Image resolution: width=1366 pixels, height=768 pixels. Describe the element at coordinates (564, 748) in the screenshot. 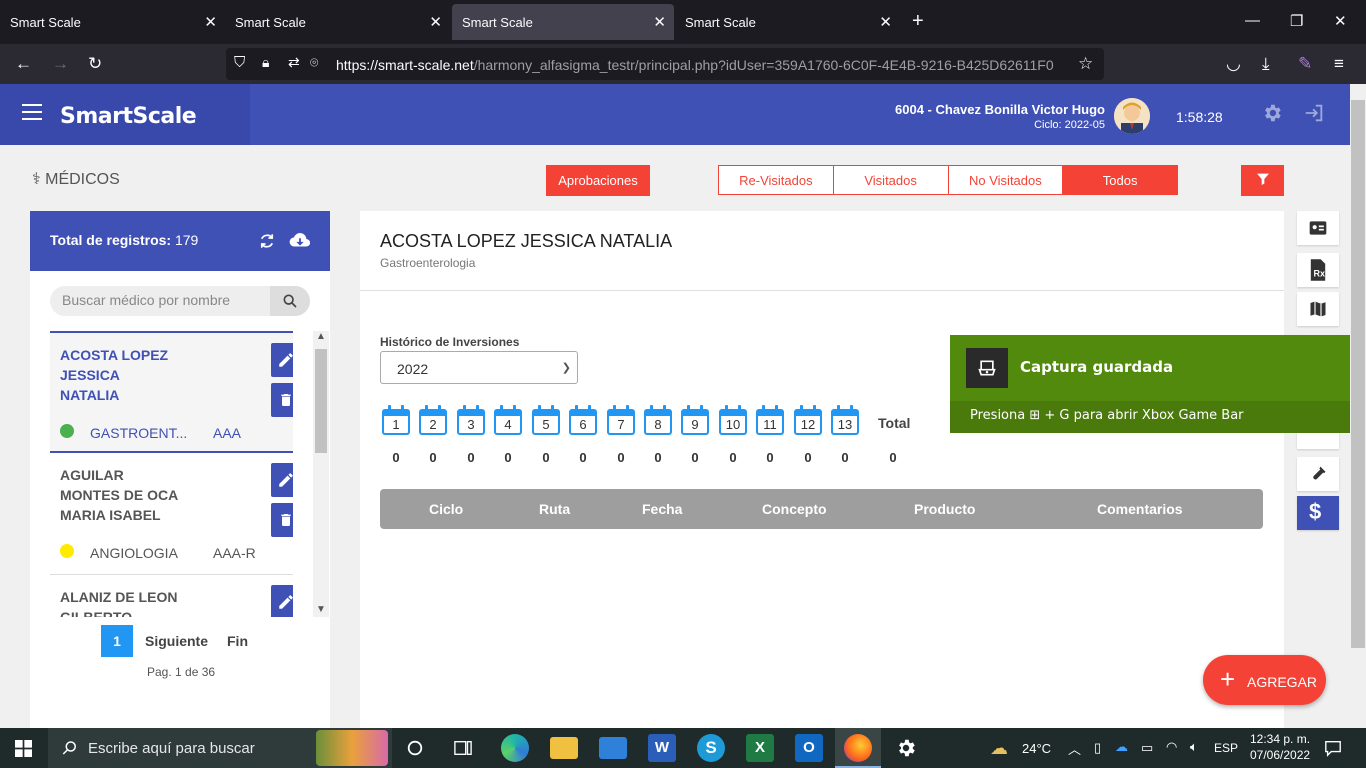

I see `file-explorer-icon` at that location.